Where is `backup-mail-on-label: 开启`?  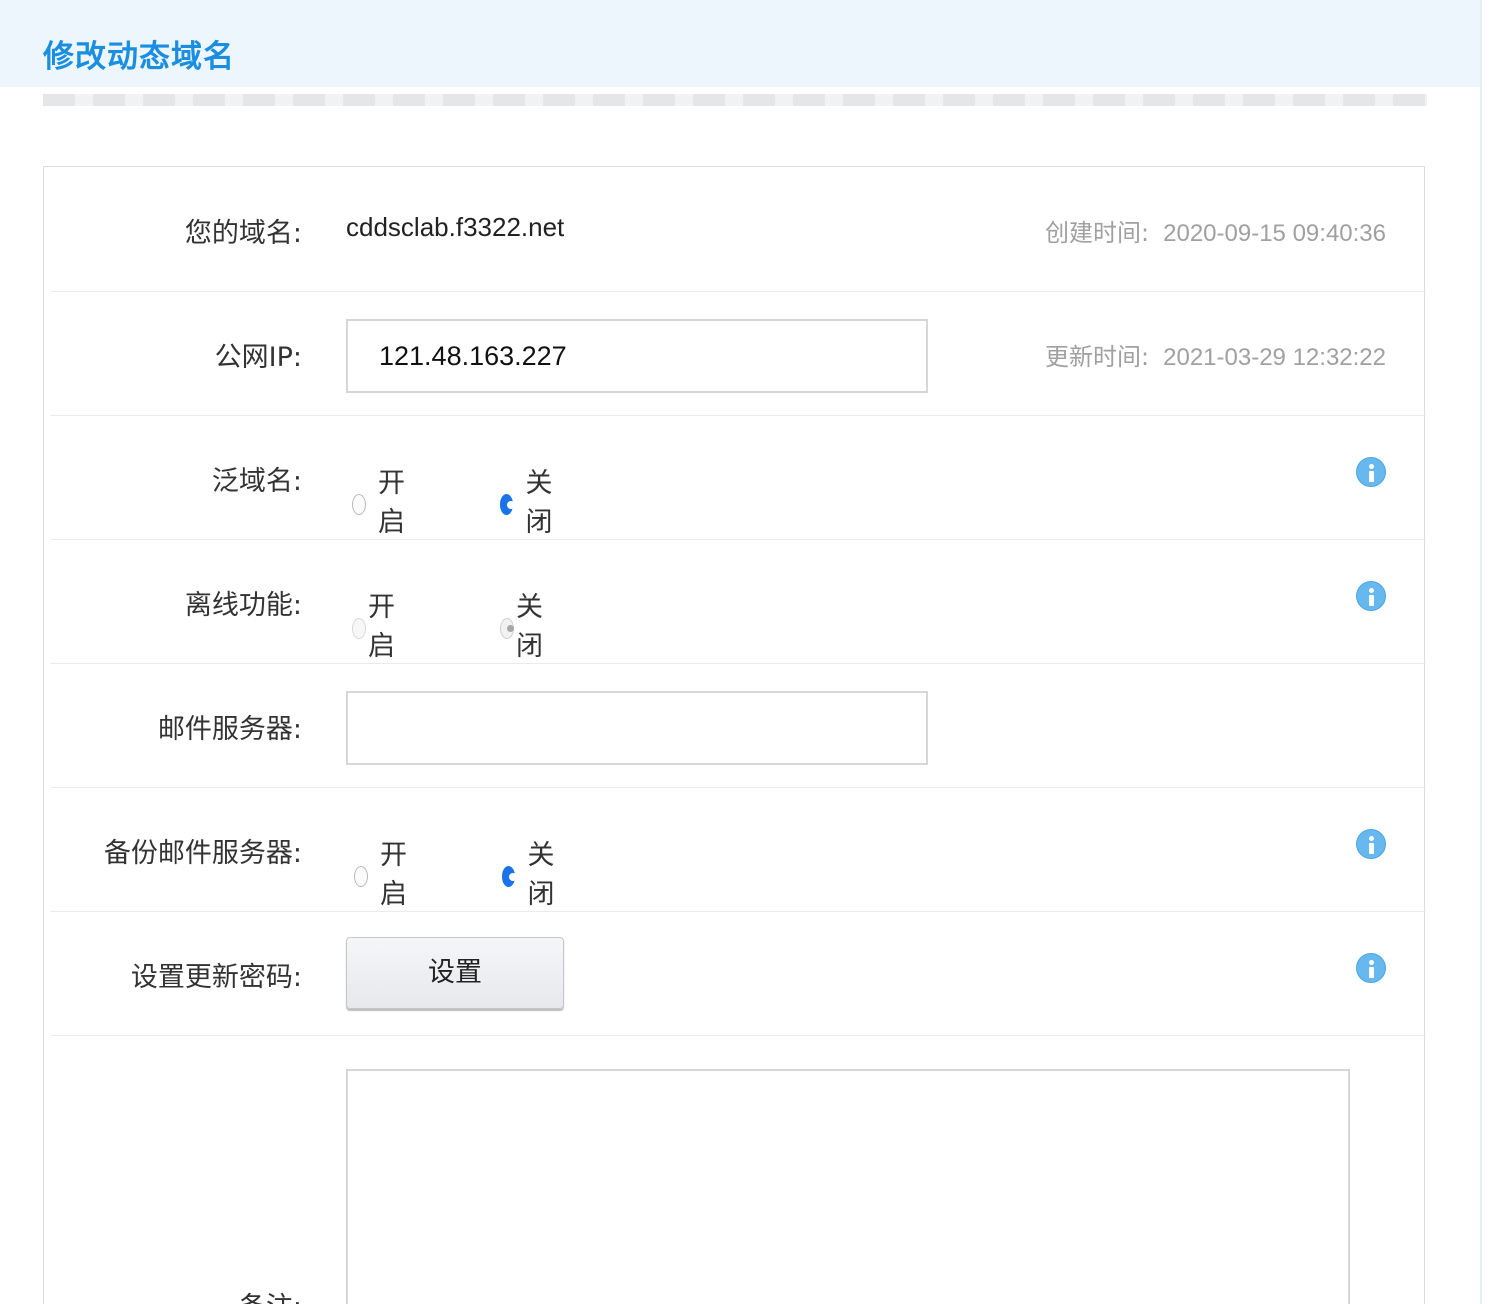
backup-mail-on-label: 开启 is located at coordinates (397, 872).